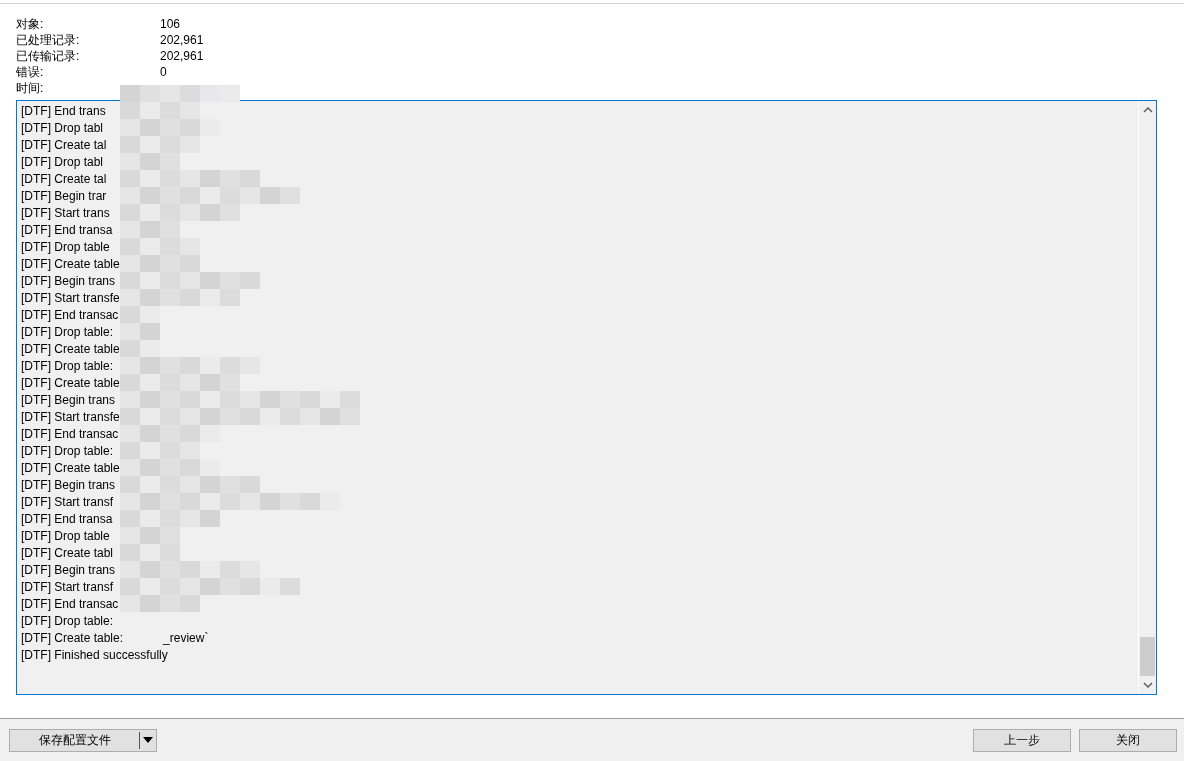  Describe the element at coordinates (67, 553) in the screenshot. I see `log-line: [DTF] Create tabl` at that location.